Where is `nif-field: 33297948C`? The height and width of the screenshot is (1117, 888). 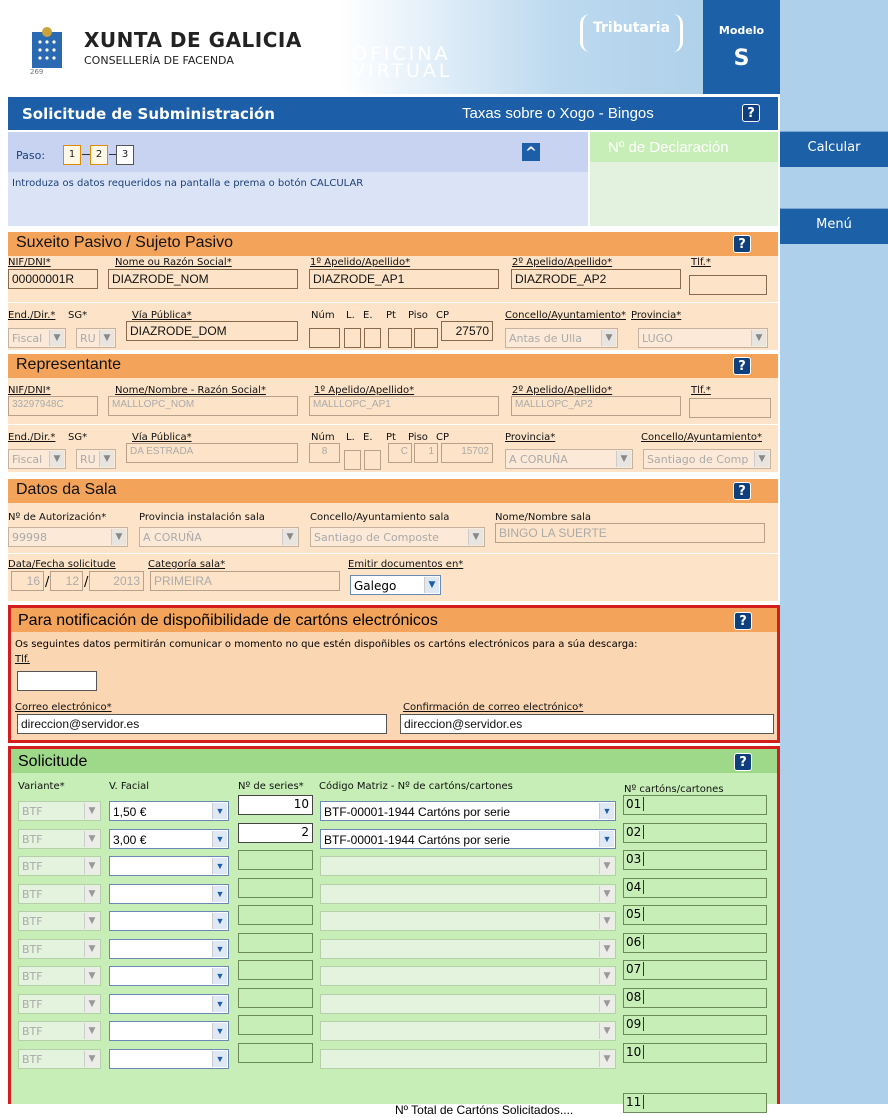 nif-field: 33297948C is located at coordinates (53, 406).